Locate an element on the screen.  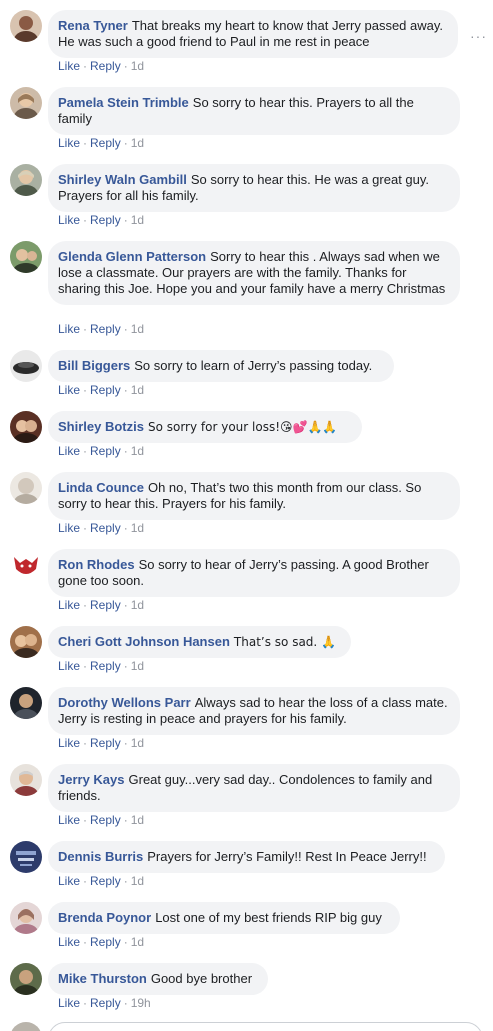
comment-author: Brenda Poynor is located at coordinates (104, 917).